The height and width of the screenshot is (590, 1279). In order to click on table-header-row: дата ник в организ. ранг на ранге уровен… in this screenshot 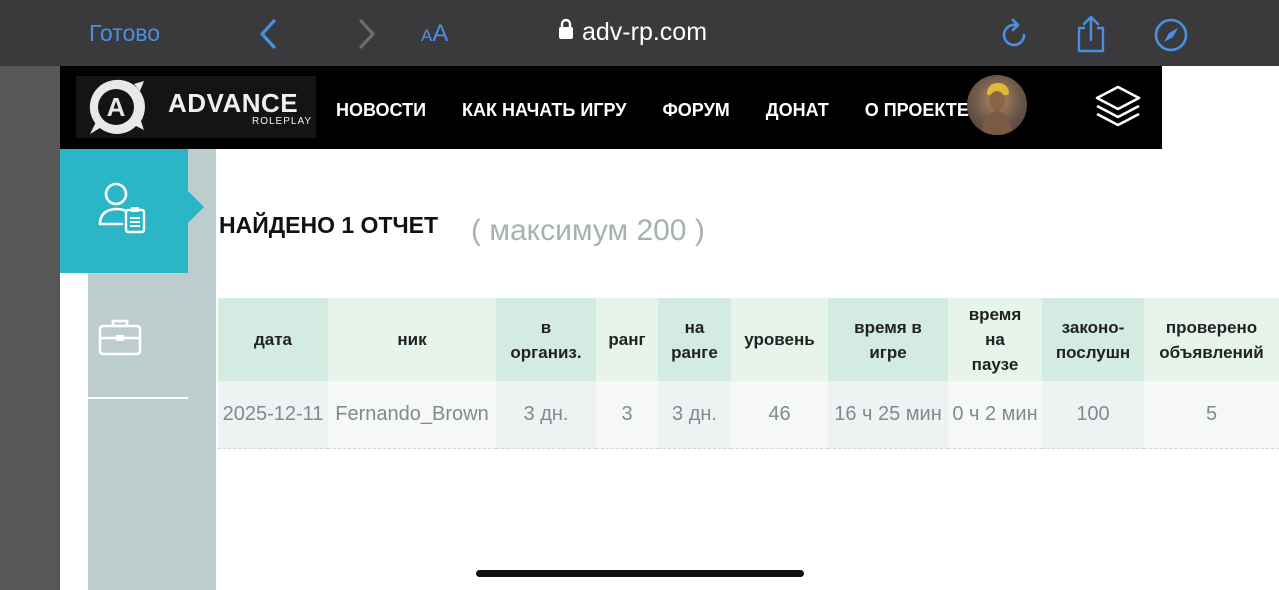, I will do `click(748, 339)`.